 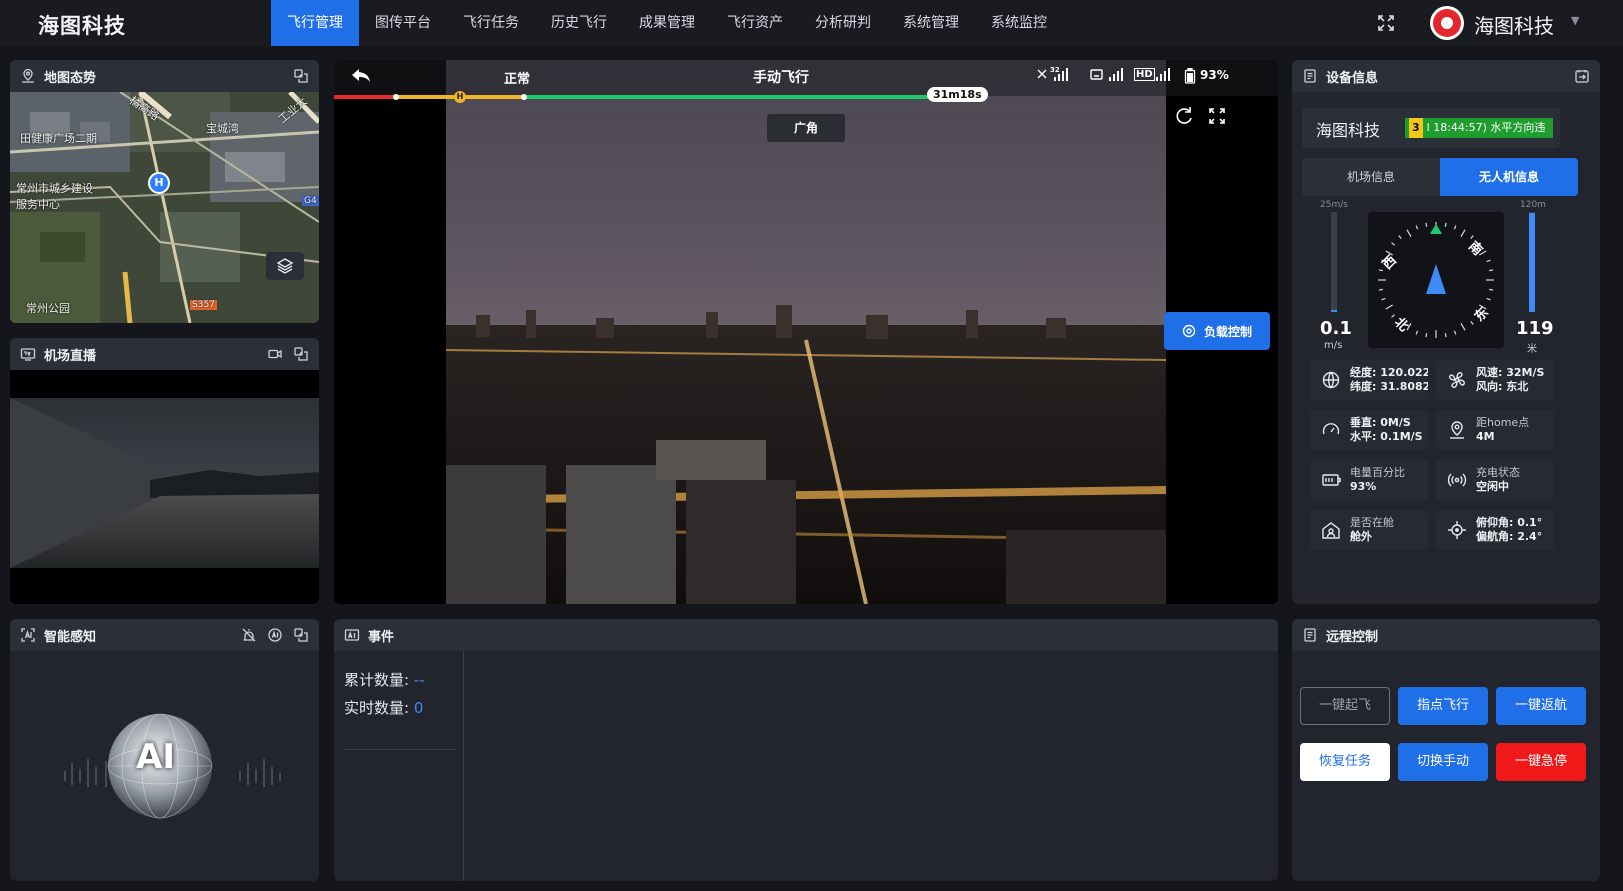 What do you see at coordinates (1509, 177) in the screenshot?
I see `tab-drone-info: 无人机信息` at bounding box center [1509, 177].